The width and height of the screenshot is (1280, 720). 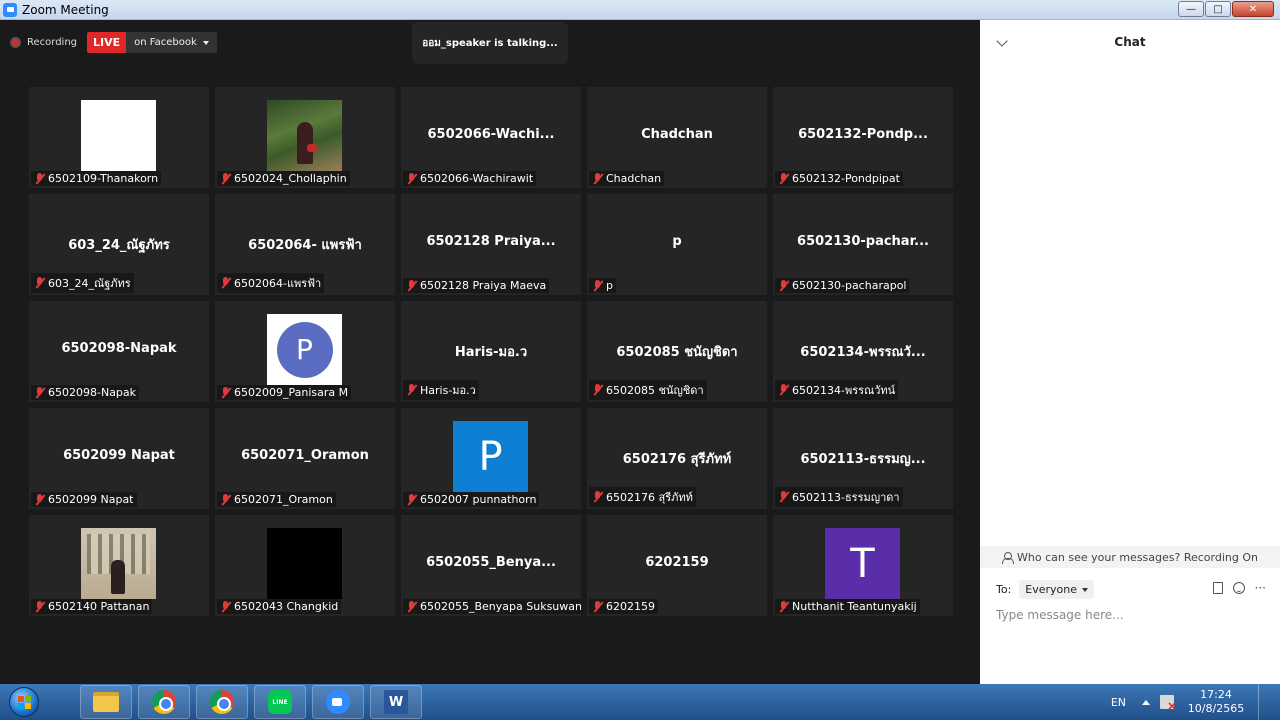 I want to click on participant-tile: 6502043 Changkid, so click(x=305, y=565).